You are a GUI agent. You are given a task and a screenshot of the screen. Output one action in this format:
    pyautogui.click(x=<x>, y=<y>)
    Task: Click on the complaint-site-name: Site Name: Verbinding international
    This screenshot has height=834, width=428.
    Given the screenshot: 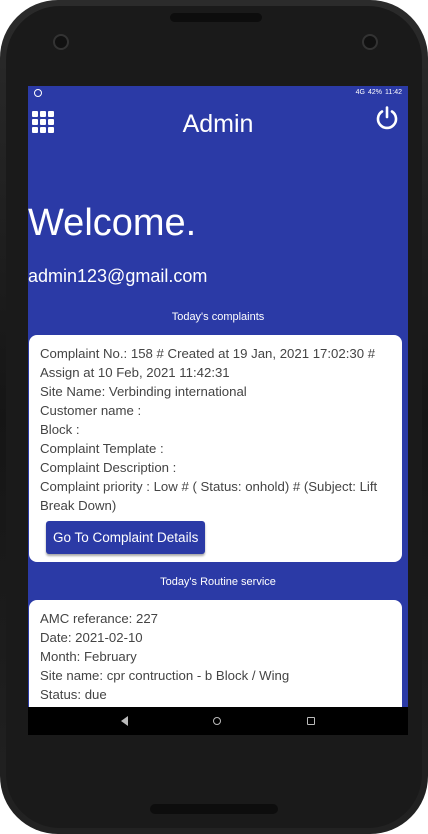 What is the action you would take?
    pyautogui.click(x=143, y=391)
    